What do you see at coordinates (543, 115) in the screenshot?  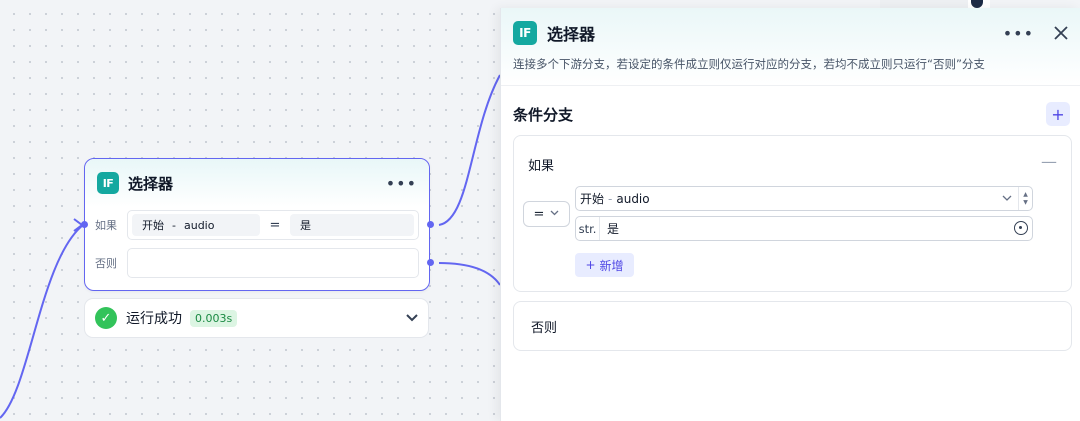 I see `section-title: 条件分支` at bounding box center [543, 115].